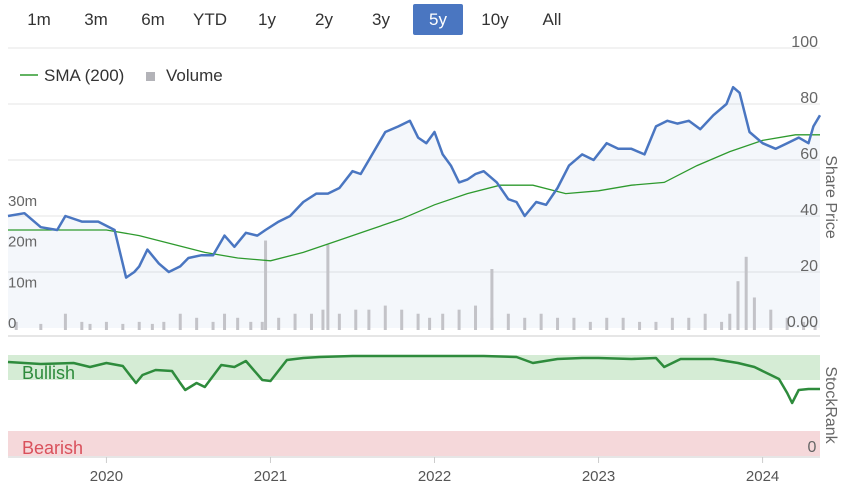 This screenshot has width=853, height=484. What do you see at coordinates (809, 154) in the screenshot?
I see `share-price-tick: 60` at bounding box center [809, 154].